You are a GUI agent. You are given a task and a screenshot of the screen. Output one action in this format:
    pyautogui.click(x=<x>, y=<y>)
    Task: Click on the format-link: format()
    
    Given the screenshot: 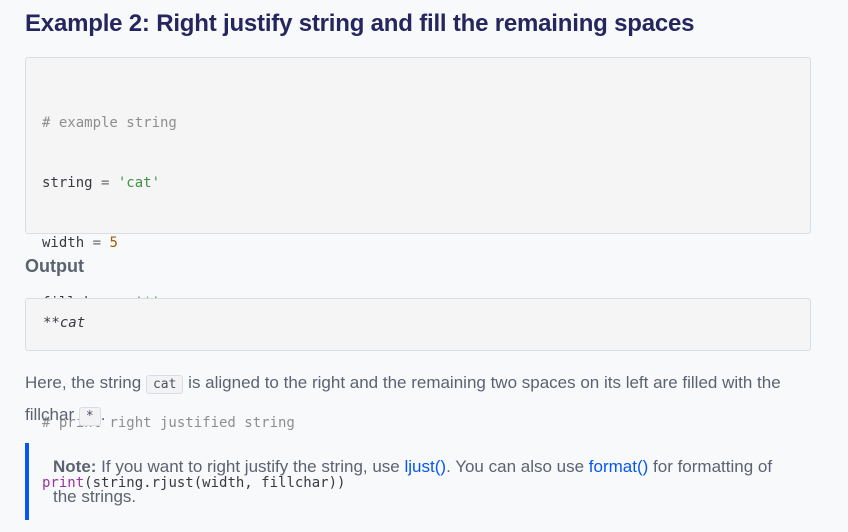 What is the action you would take?
    pyautogui.click(x=619, y=466)
    